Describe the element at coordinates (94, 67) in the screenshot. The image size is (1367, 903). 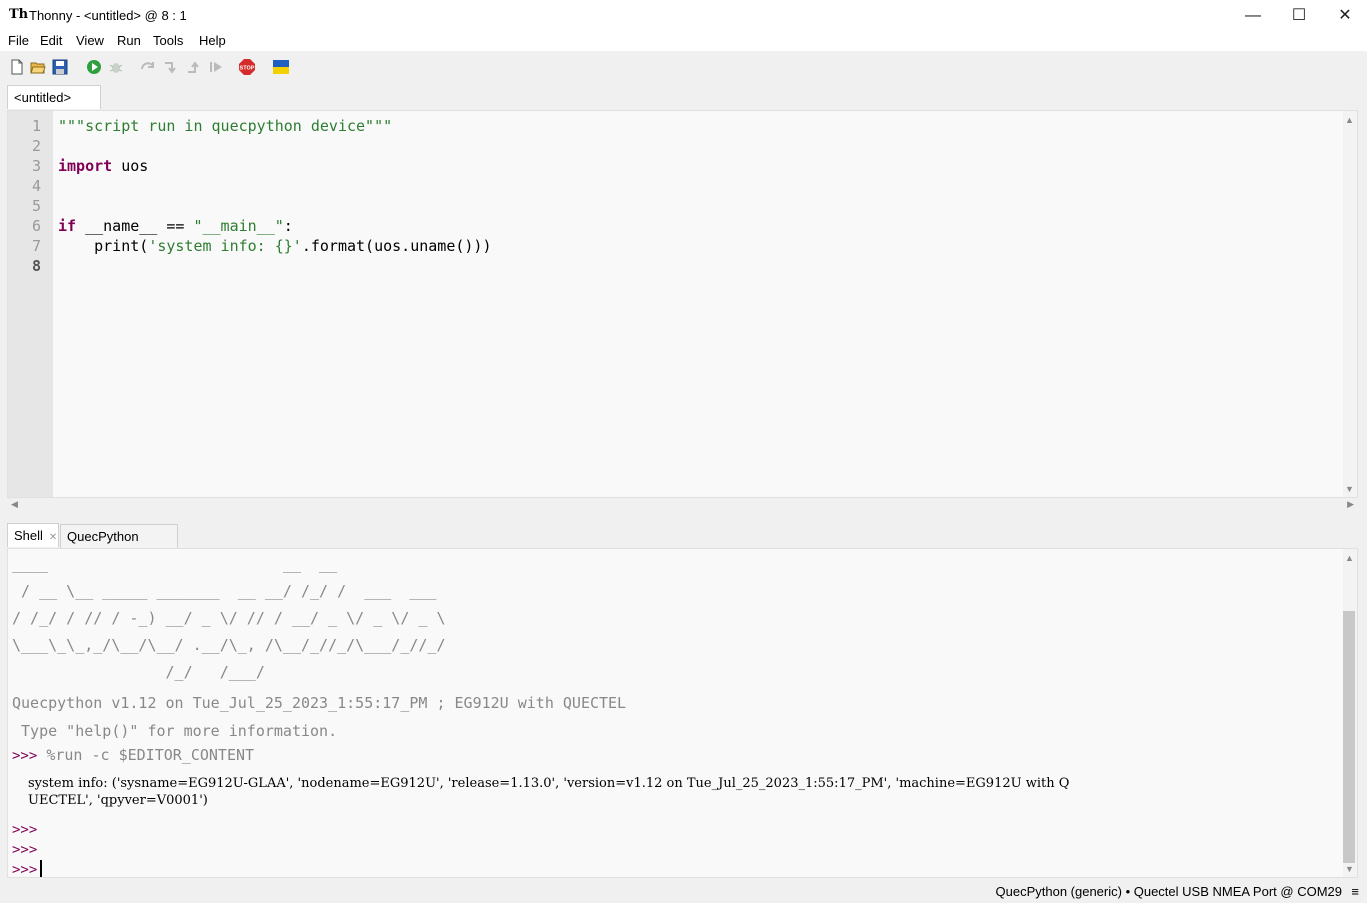
I see `run-icon` at that location.